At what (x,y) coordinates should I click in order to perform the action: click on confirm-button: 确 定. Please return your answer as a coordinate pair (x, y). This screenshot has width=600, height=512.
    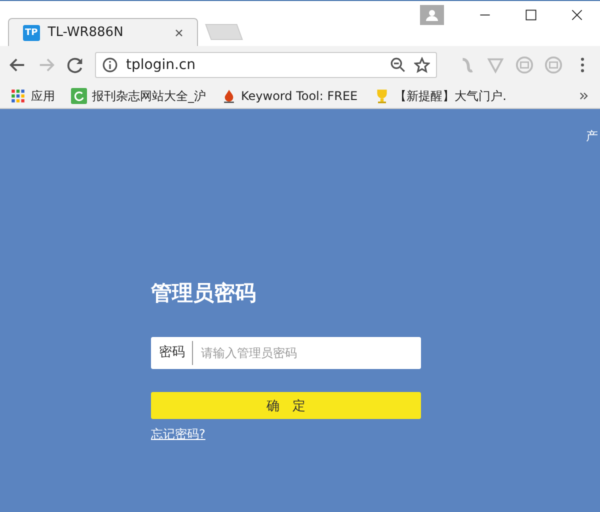
    Looking at the image, I should click on (286, 405).